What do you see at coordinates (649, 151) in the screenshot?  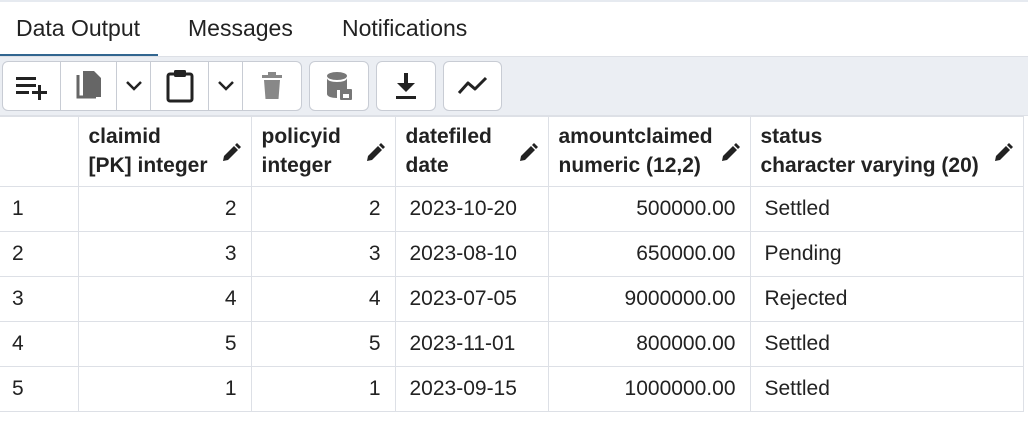 I see `column-header-amountclaimed: amountclaimed numeric (12,2)` at bounding box center [649, 151].